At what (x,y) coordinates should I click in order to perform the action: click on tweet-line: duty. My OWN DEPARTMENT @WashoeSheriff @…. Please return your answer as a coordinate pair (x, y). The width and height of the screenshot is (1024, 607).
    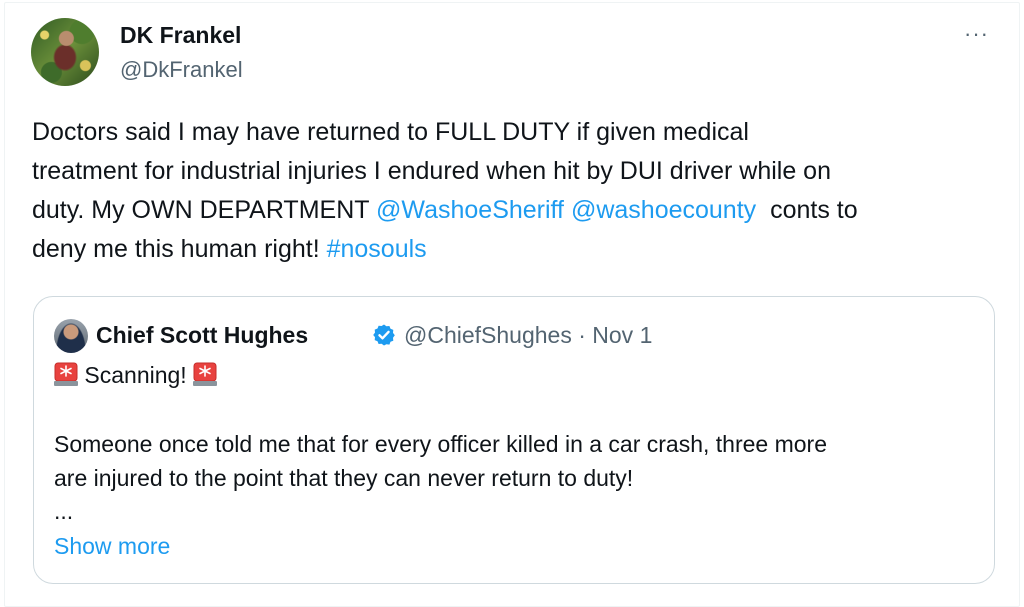
    Looking at the image, I should click on (519, 210).